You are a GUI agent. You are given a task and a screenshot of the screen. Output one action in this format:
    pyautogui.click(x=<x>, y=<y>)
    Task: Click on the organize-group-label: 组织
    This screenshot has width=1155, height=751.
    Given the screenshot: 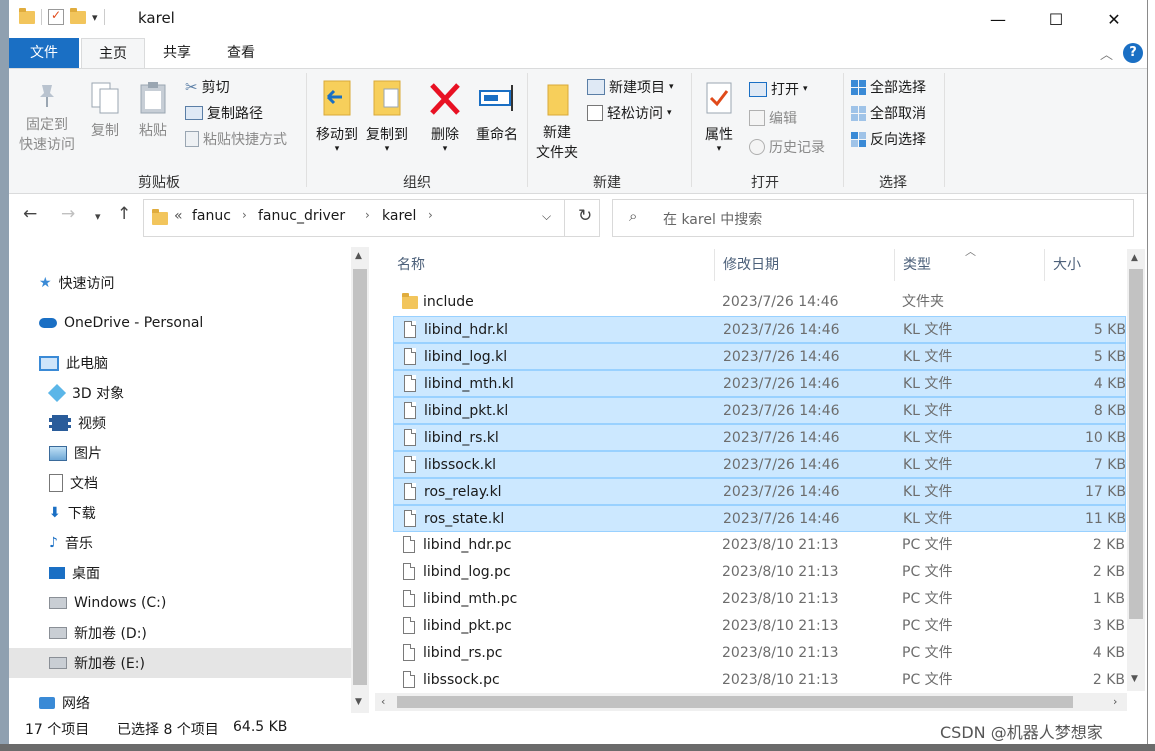 What is the action you would take?
    pyautogui.click(x=417, y=183)
    